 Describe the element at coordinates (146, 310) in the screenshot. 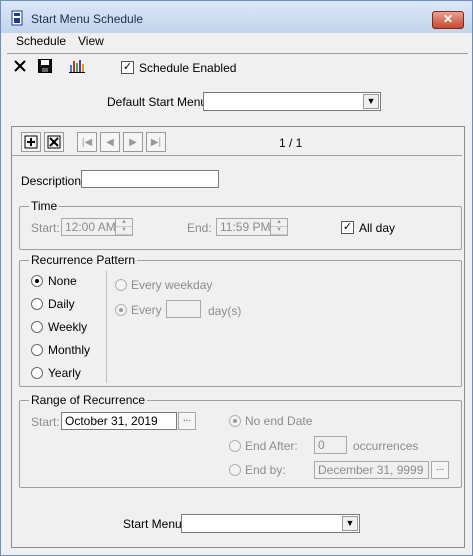

I see `every-label: Every` at that location.